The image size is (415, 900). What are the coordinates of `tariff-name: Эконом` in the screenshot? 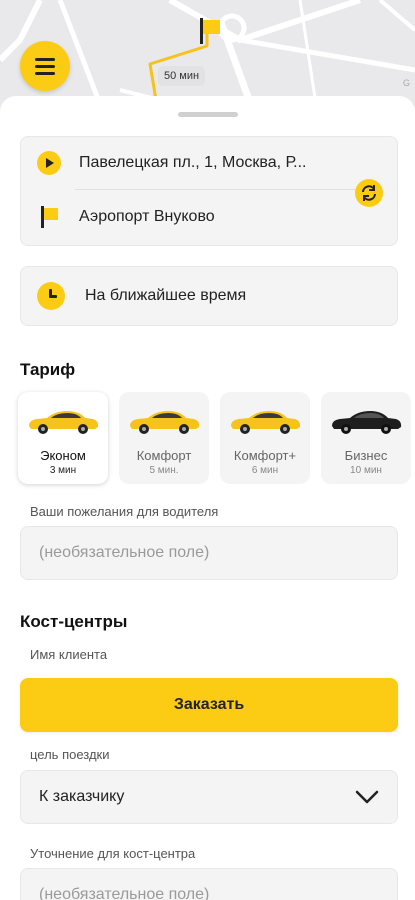 It's located at (63, 455).